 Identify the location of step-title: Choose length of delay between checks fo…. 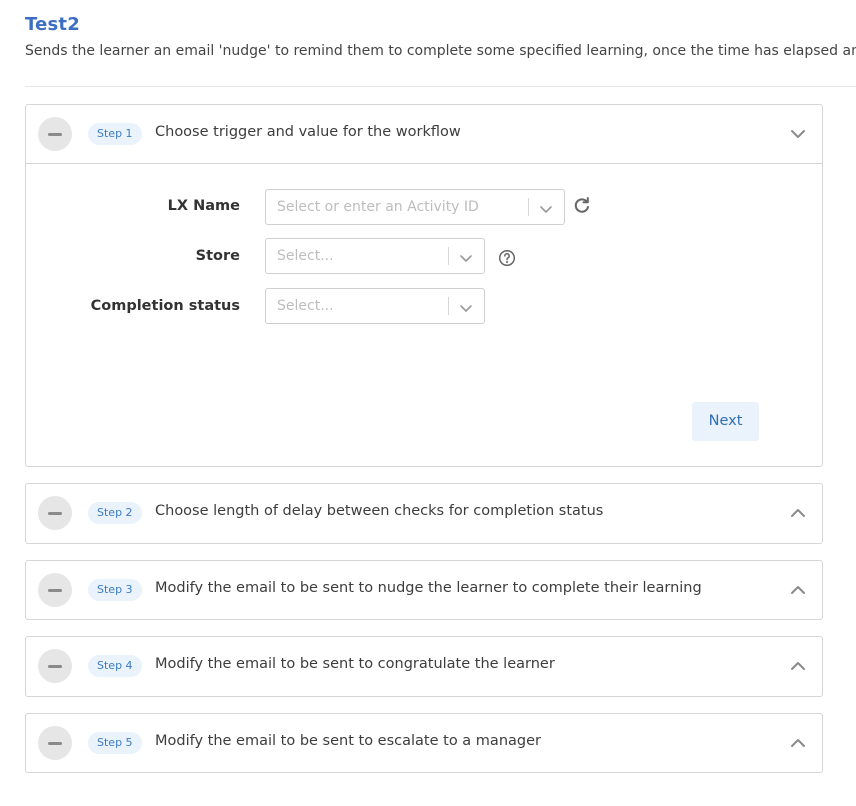
(379, 511).